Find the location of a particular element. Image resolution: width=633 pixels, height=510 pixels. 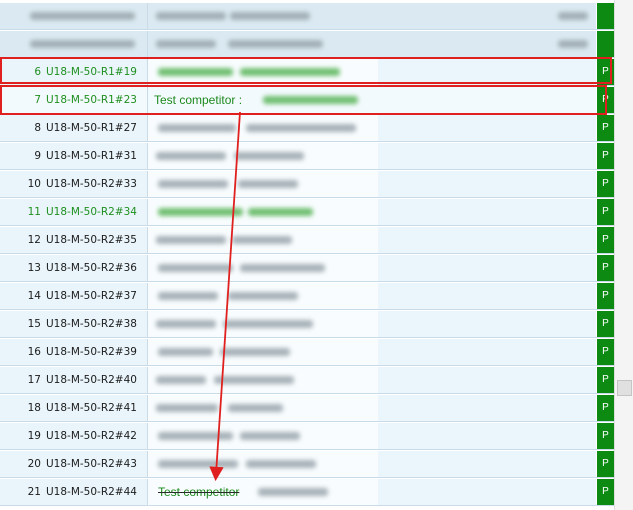

annotation-arrow is located at coordinates (225, 296).